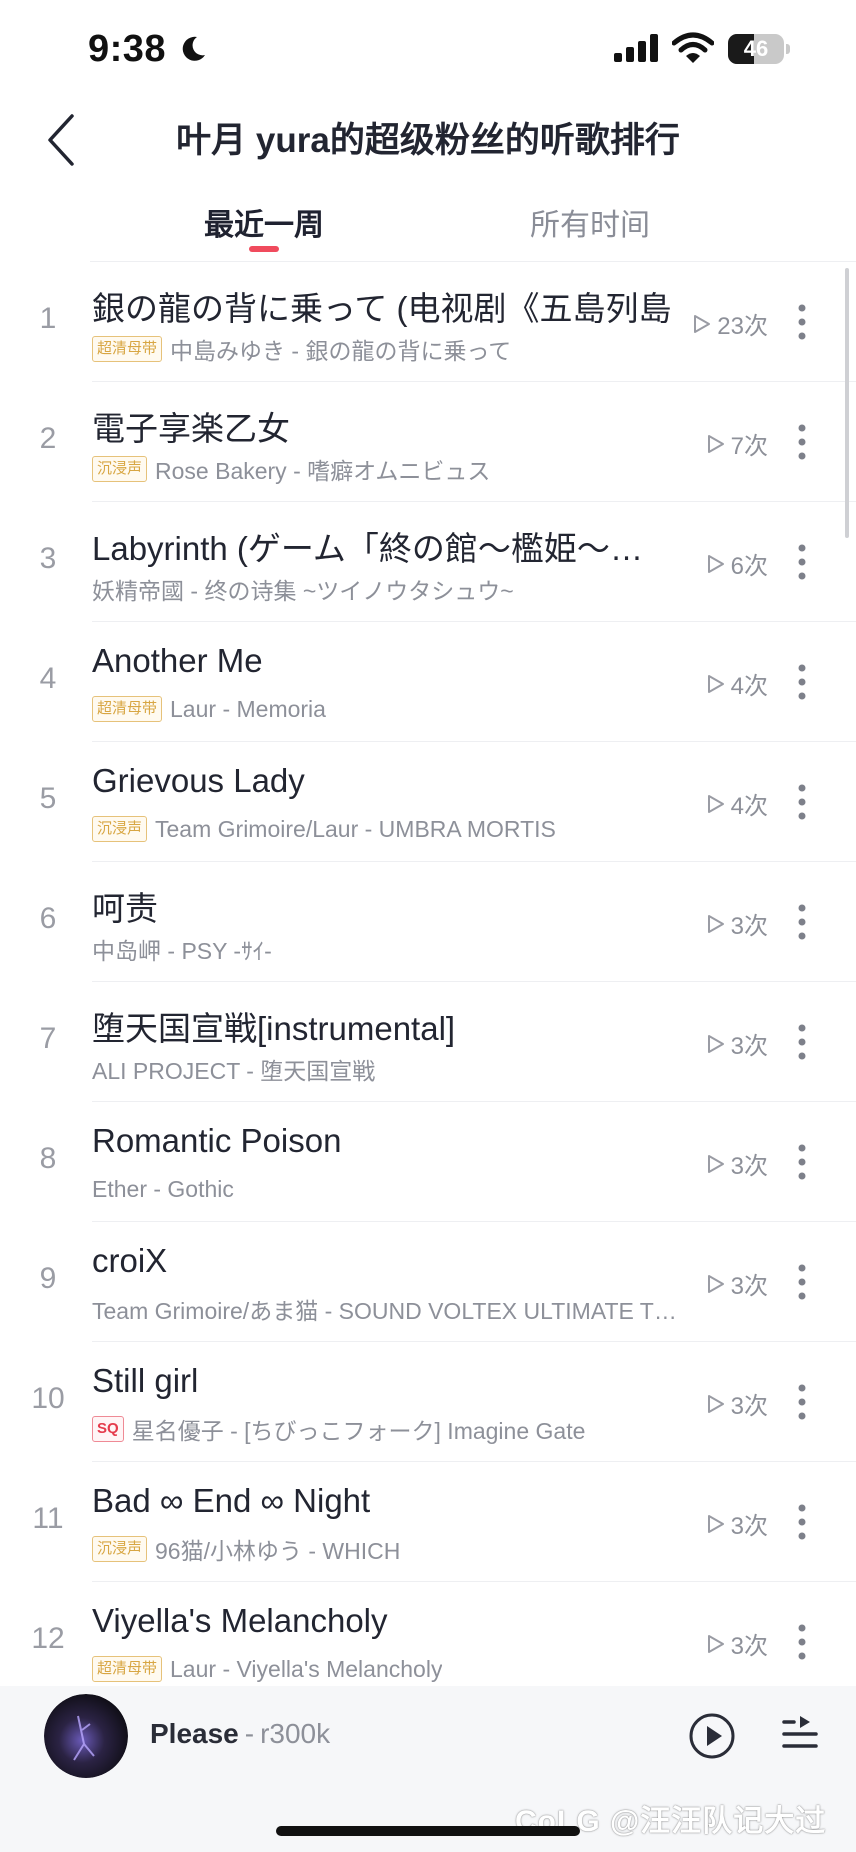 The image size is (856, 1852). I want to click on song-artist-album: Ether - Gothic, so click(163, 1188).